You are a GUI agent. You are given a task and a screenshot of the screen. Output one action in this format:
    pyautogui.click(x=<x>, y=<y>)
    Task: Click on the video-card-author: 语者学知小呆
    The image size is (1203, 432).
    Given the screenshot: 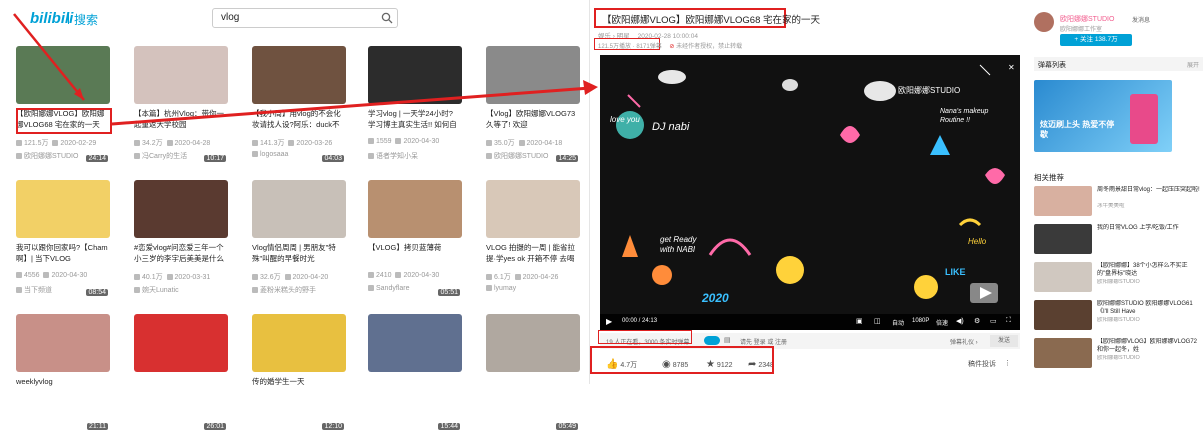 What is the action you would take?
    pyautogui.click(x=415, y=156)
    